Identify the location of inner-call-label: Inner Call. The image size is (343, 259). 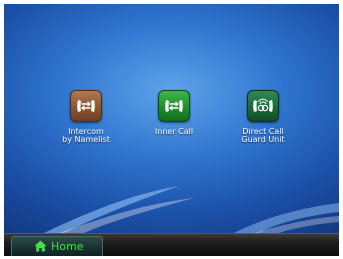
(174, 131).